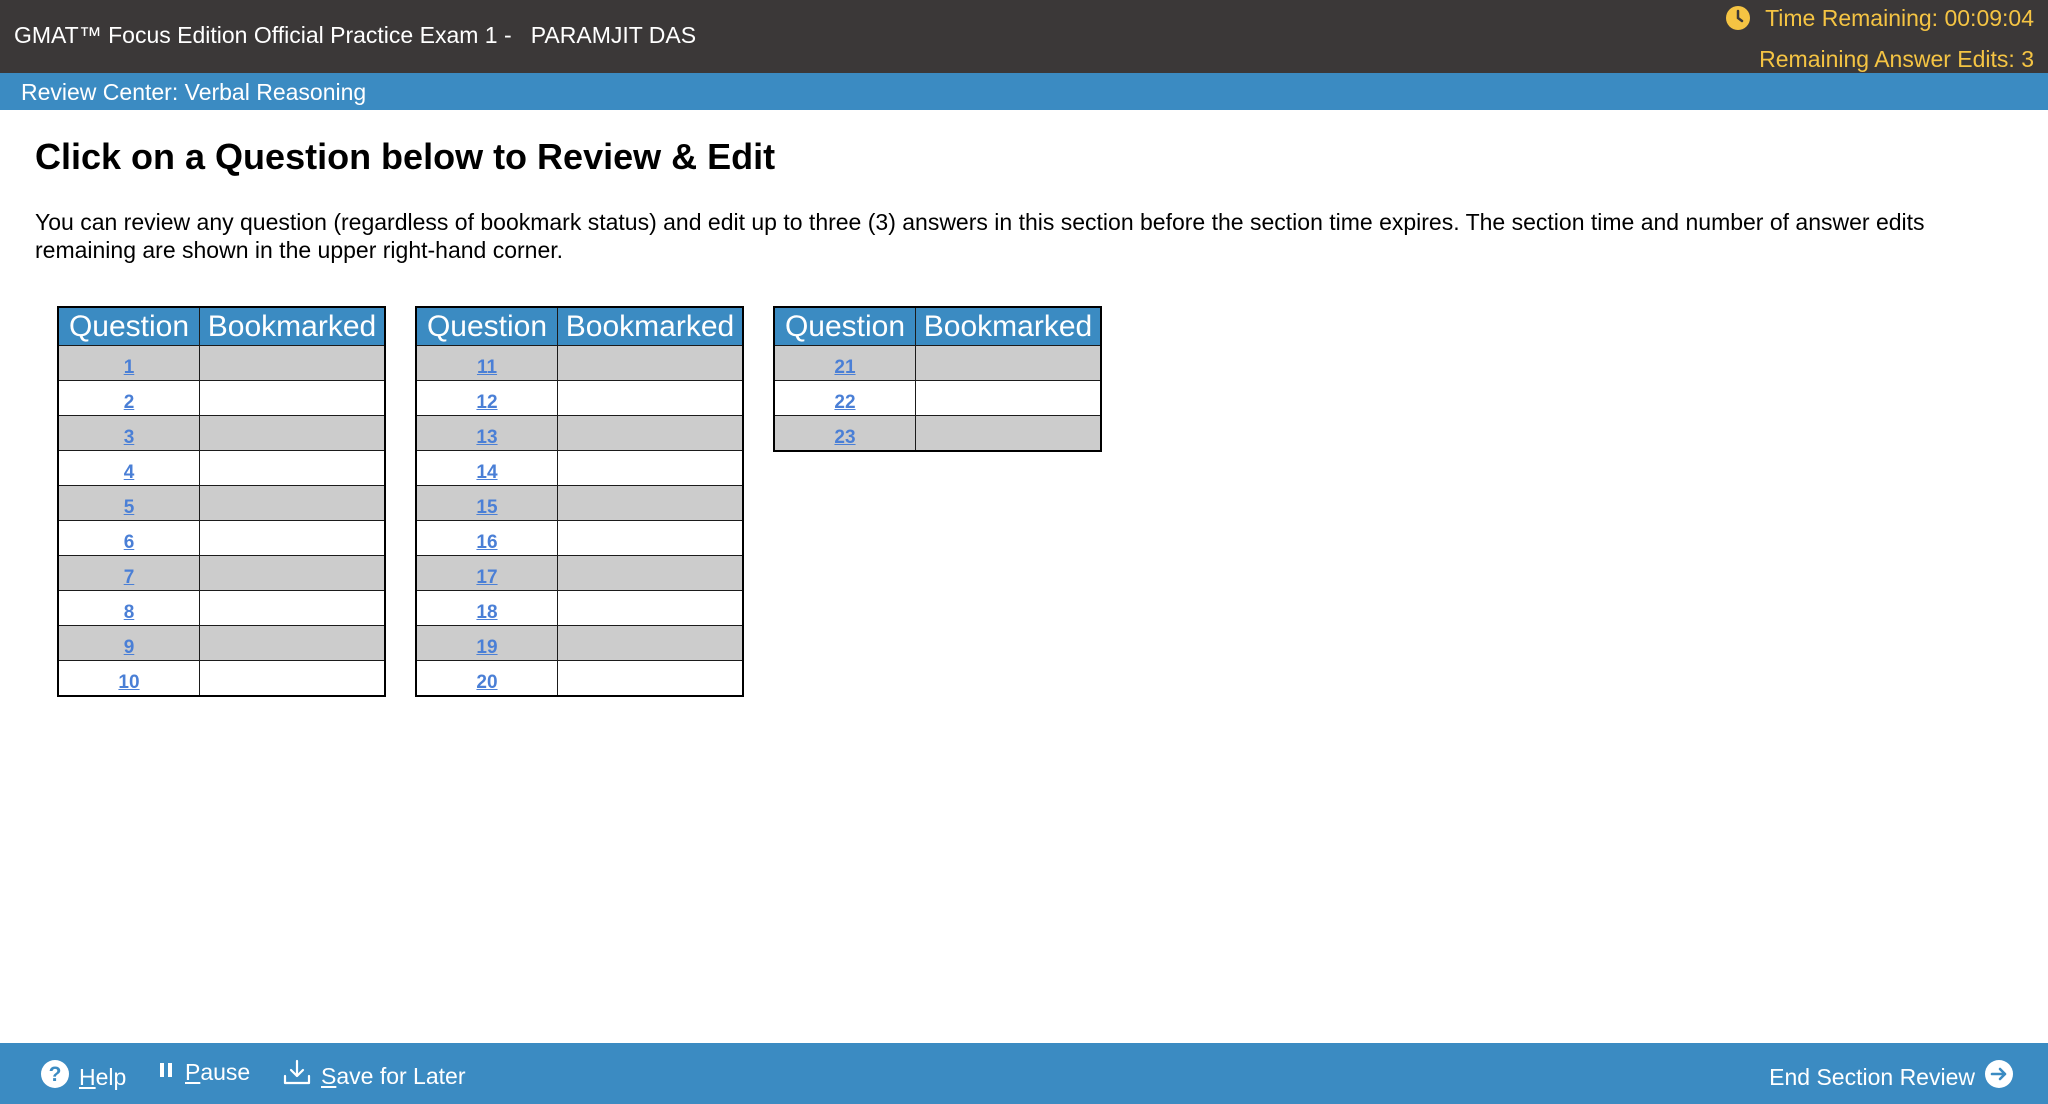  Describe the element at coordinates (579, 643) in the screenshot. I see `table-row: 19` at that location.